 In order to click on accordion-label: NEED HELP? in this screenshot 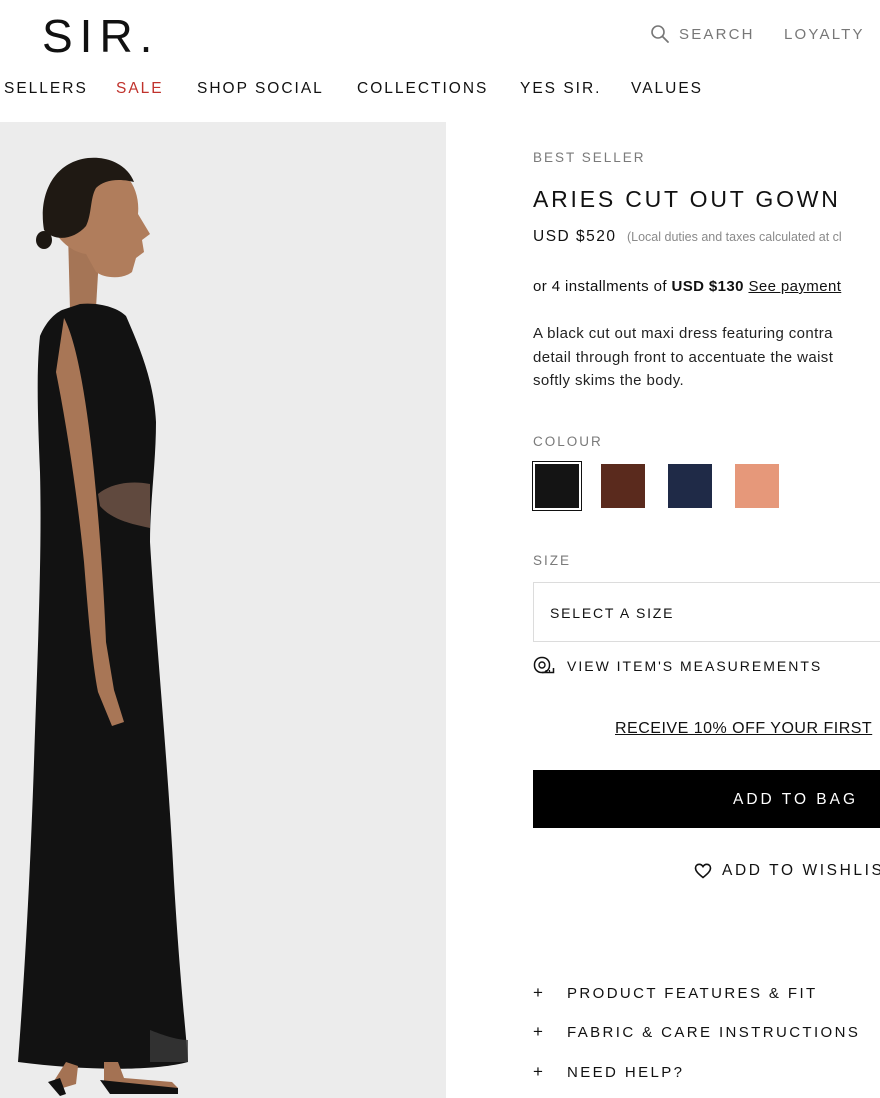, I will do `click(626, 1072)`.